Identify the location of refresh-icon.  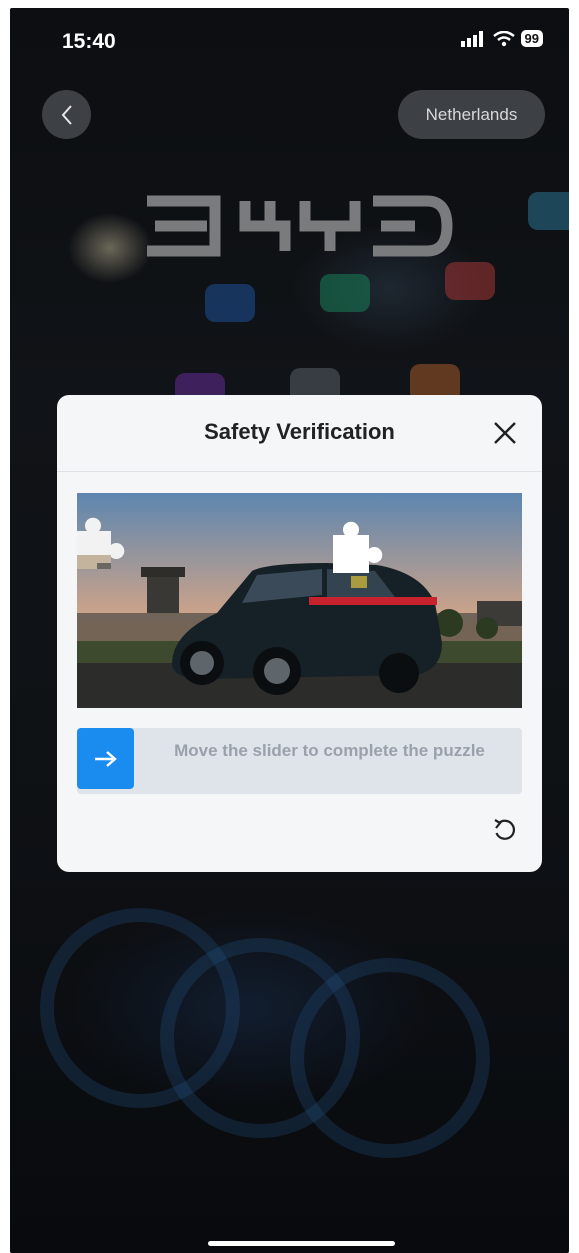
(504, 829).